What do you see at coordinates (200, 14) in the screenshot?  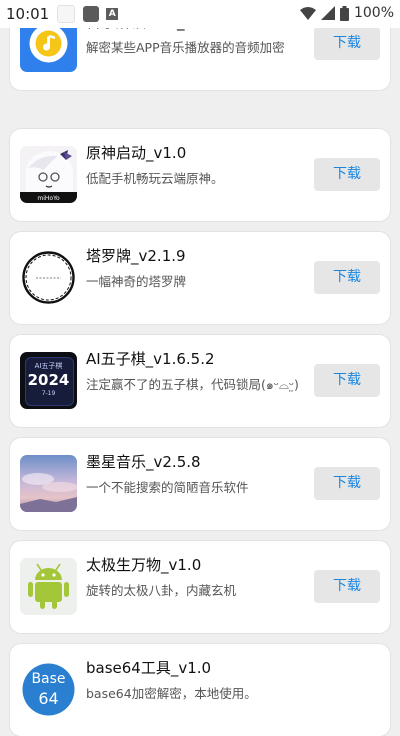 I see `status-bar: 10:01 A 100%` at bounding box center [200, 14].